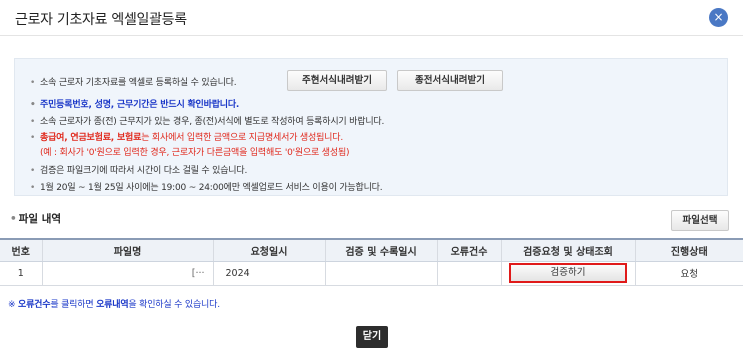  I want to click on download-prev-form-button: 종전서식내려받기, so click(450, 80).